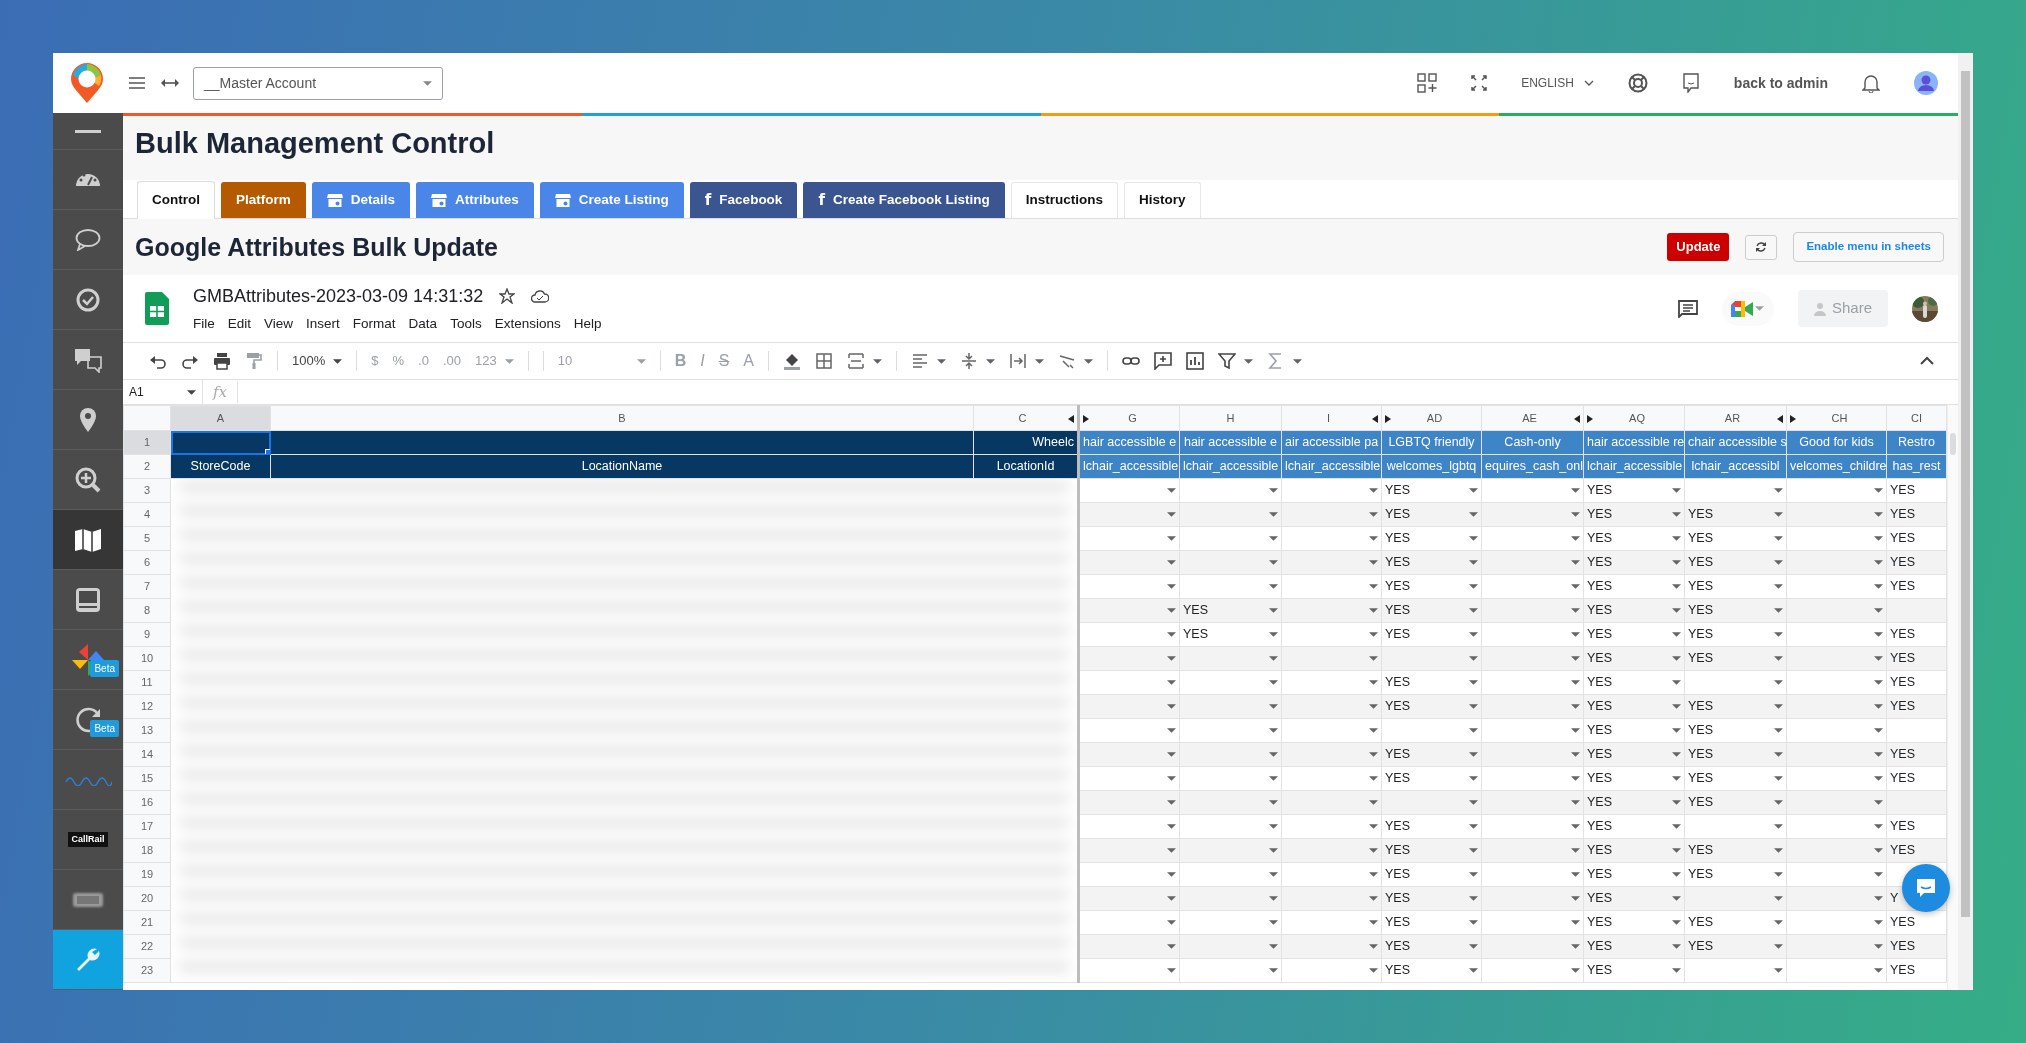 The width and height of the screenshot is (2026, 1043). Describe the element at coordinates (279, 324) in the screenshot. I see `menu-item: View` at that location.